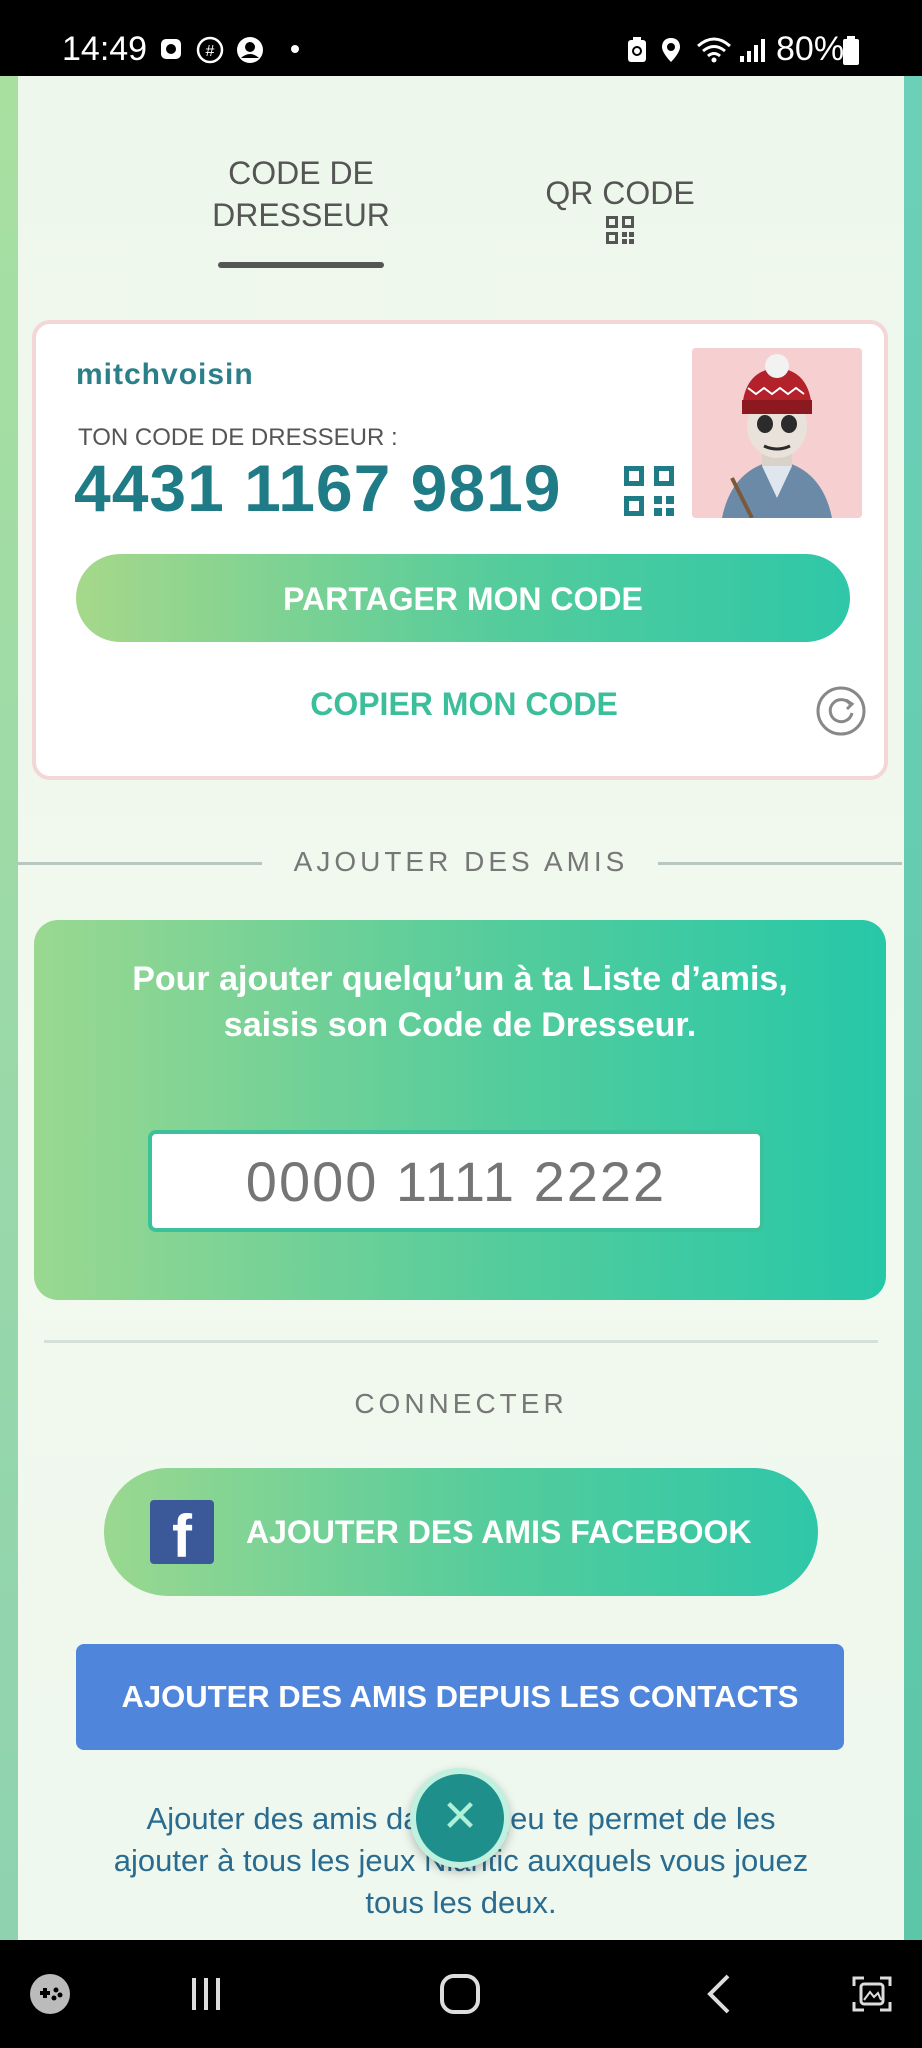 The image size is (922, 2048). What do you see at coordinates (301, 265) in the screenshot?
I see `active-tab-indicator` at bounding box center [301, 265].